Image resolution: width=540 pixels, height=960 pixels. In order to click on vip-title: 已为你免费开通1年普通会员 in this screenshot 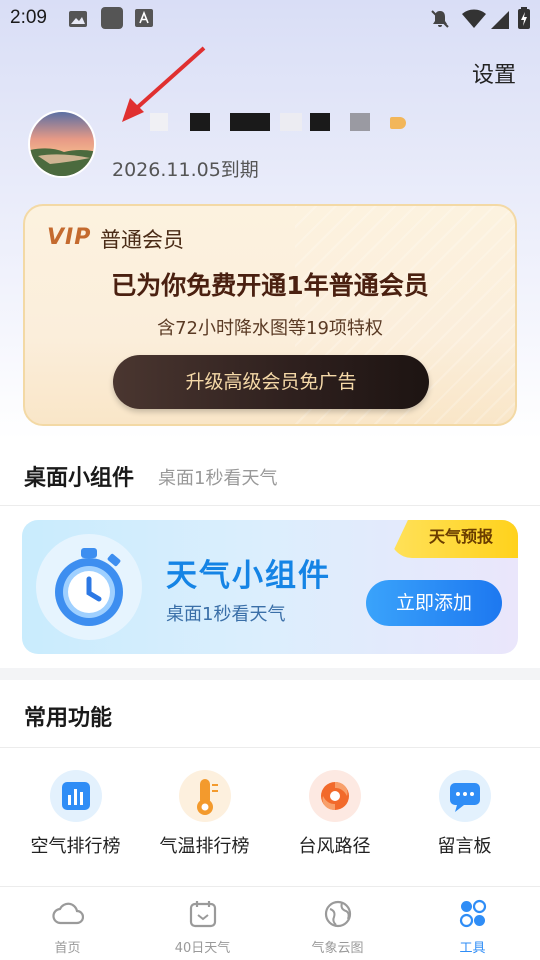, I will do `click(270, 285)`.